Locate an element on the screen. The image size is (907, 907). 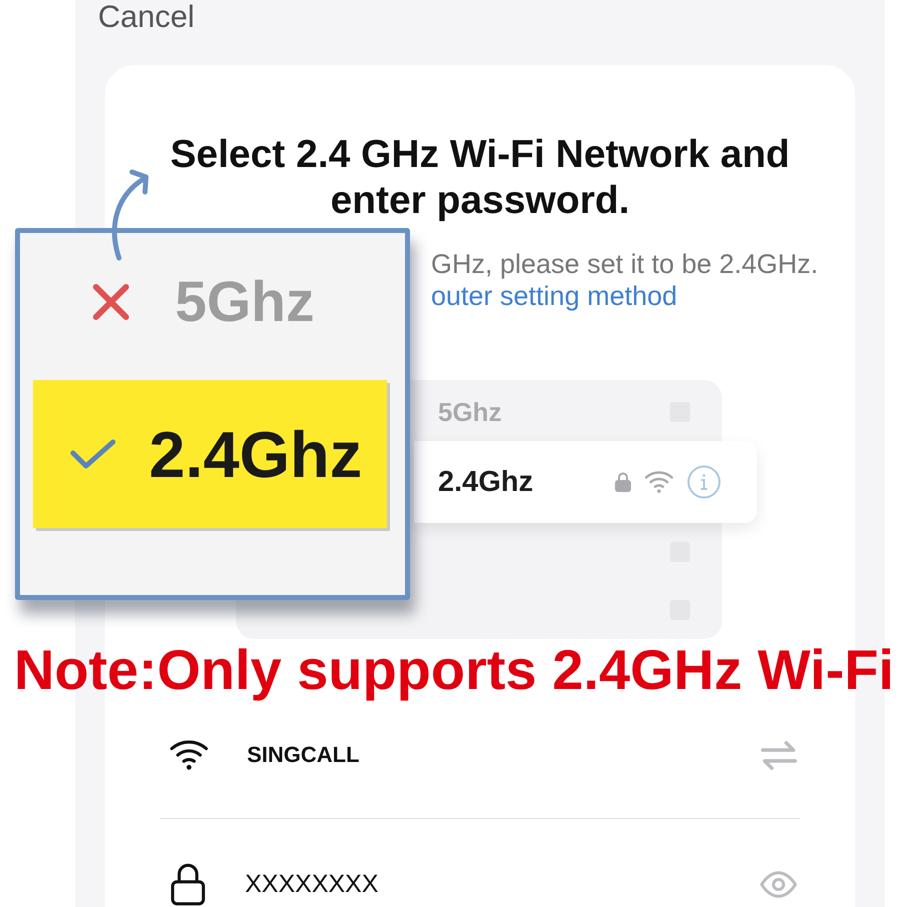
network-row: 2.4Ghz is located at coordinates (585, 482).